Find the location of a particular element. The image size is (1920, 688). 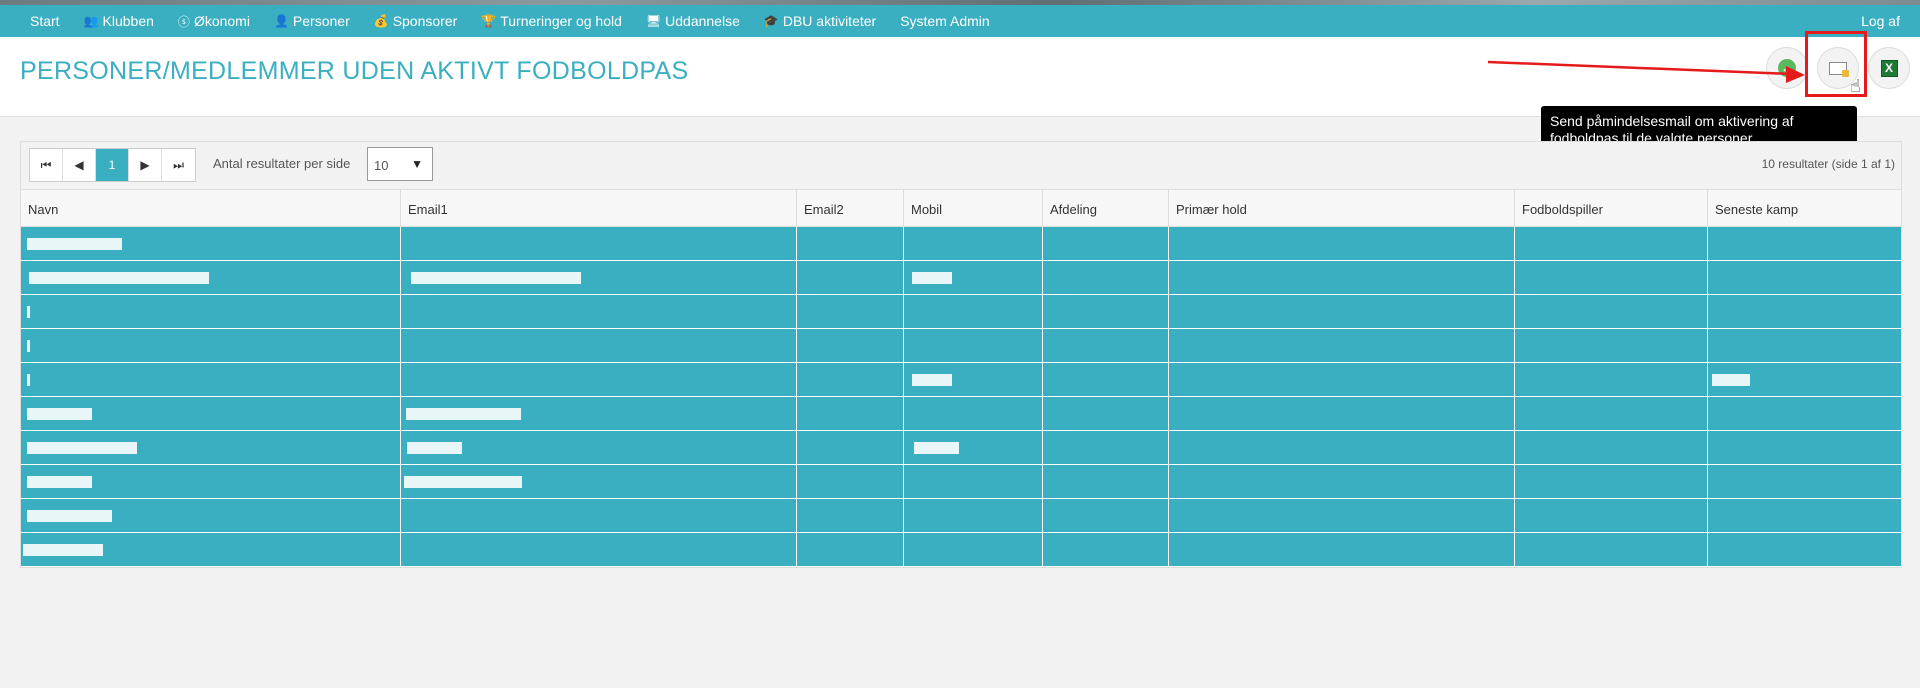

col-primaer-hold: Primær hold is located at coordinates (1342, 208).